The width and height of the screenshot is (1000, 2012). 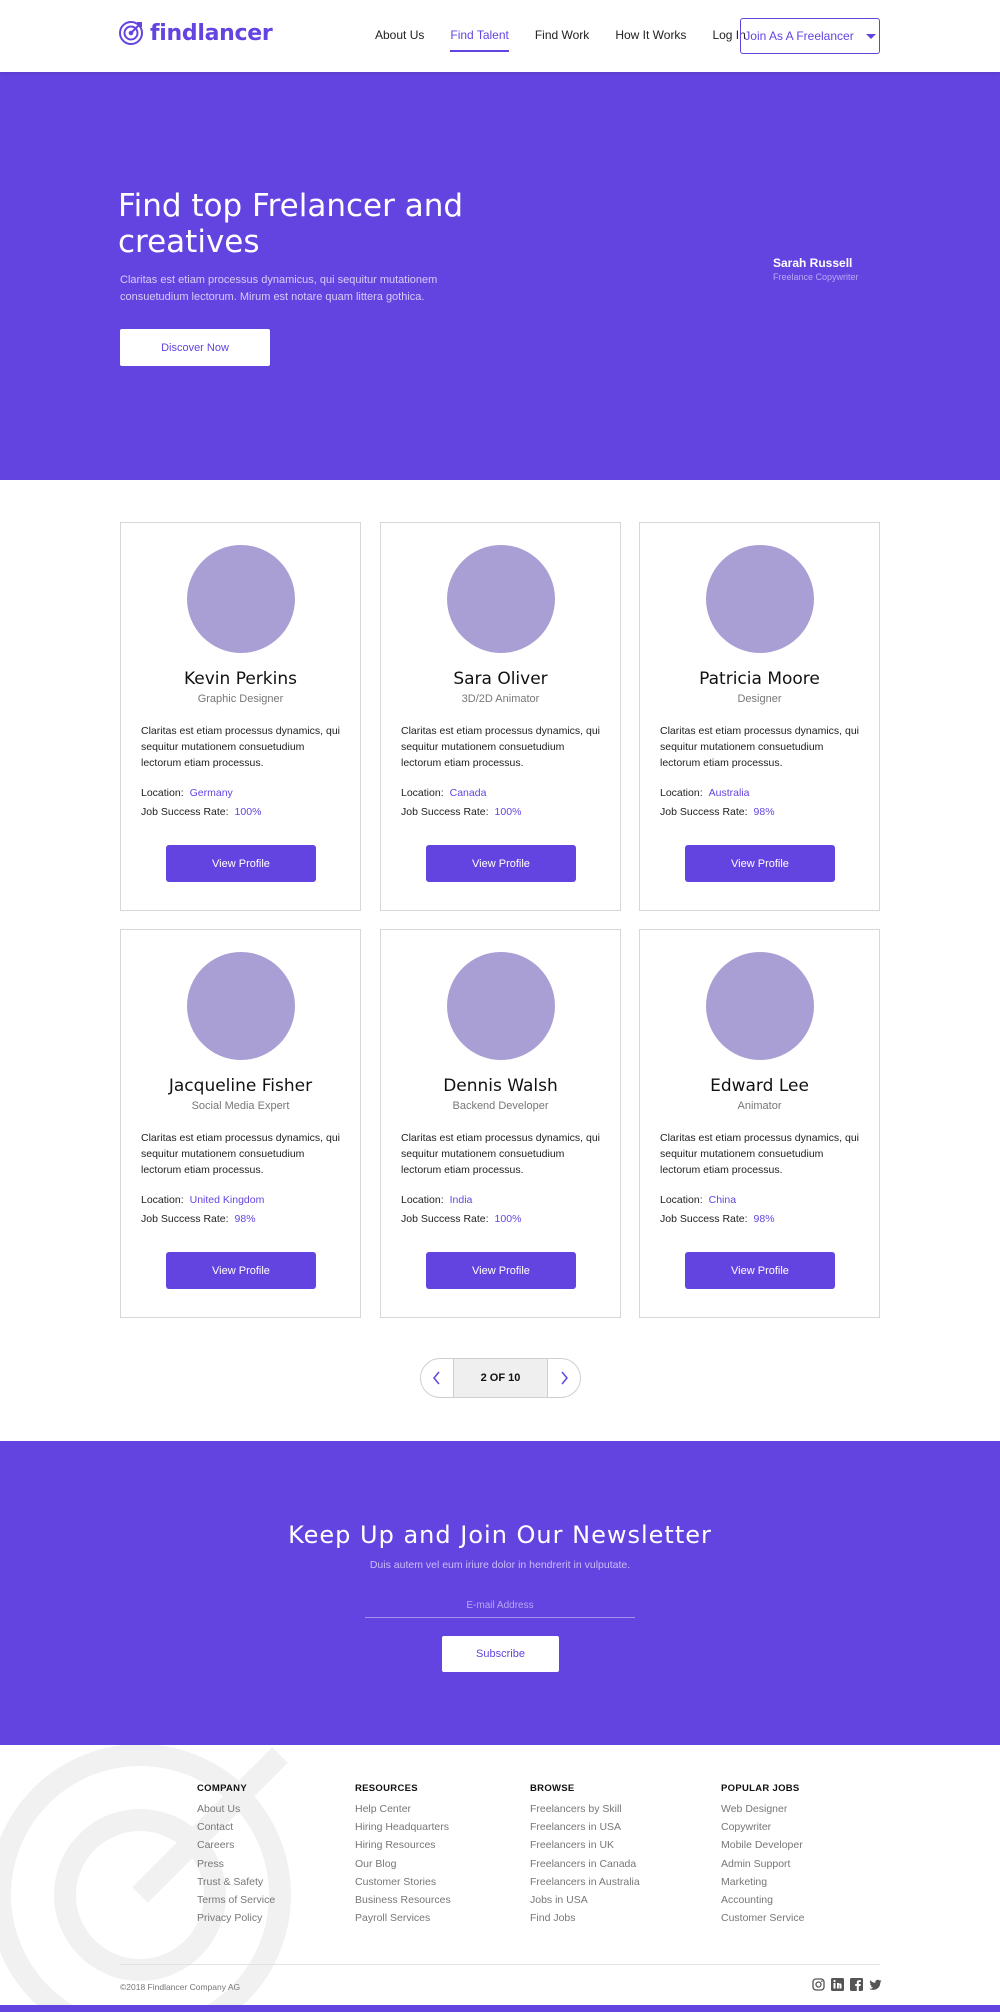 I want to click on freelancer-name: Dennis Walsh, so click(x=500, y=1086).